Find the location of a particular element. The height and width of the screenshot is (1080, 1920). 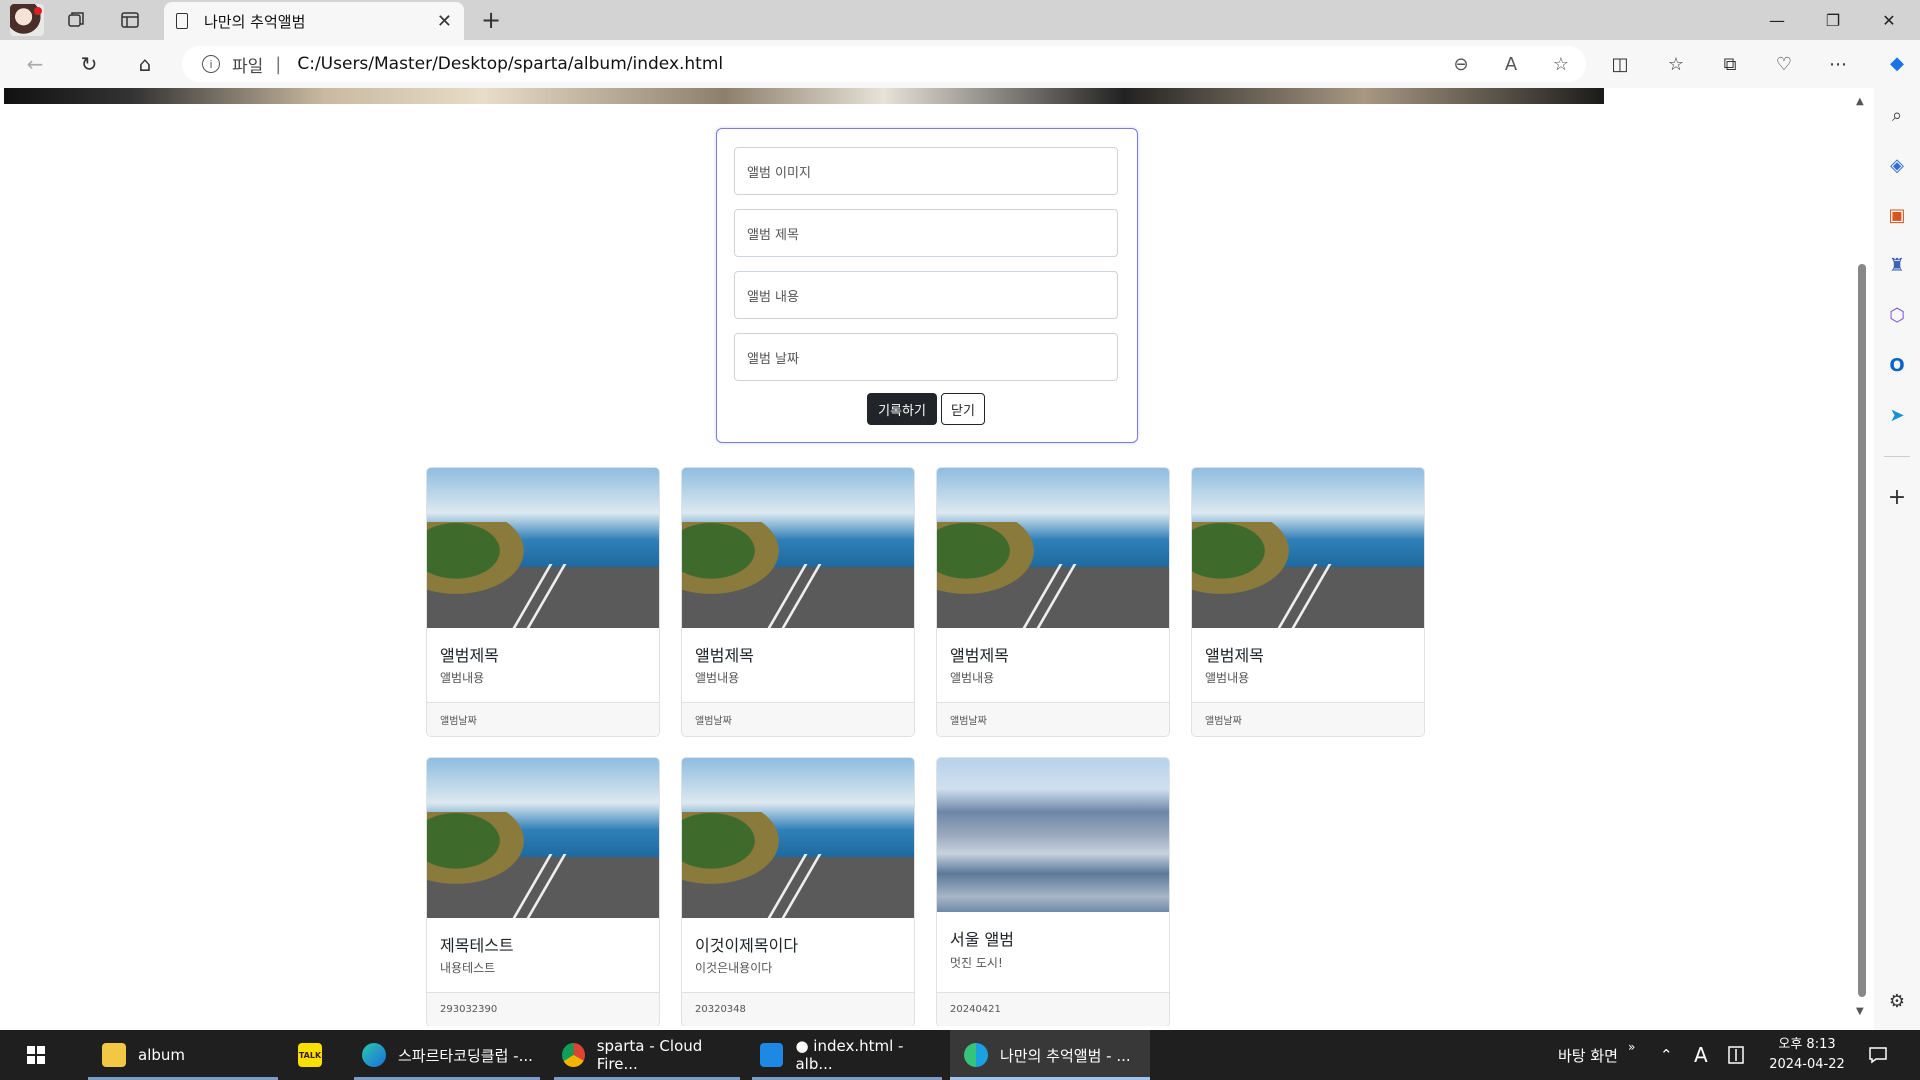

chevron-double-icon: » is located at coordinates (1631, 1047).